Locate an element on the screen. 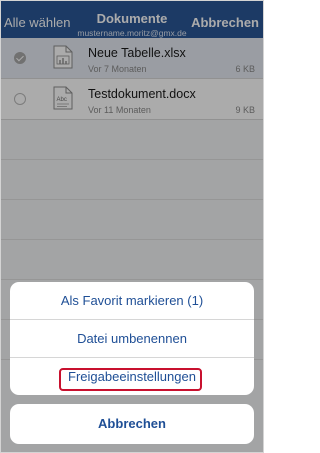 The width and height of the screenshot is (320, 453). cancel-button: Abbrechen is located at coordinates (132, 424).